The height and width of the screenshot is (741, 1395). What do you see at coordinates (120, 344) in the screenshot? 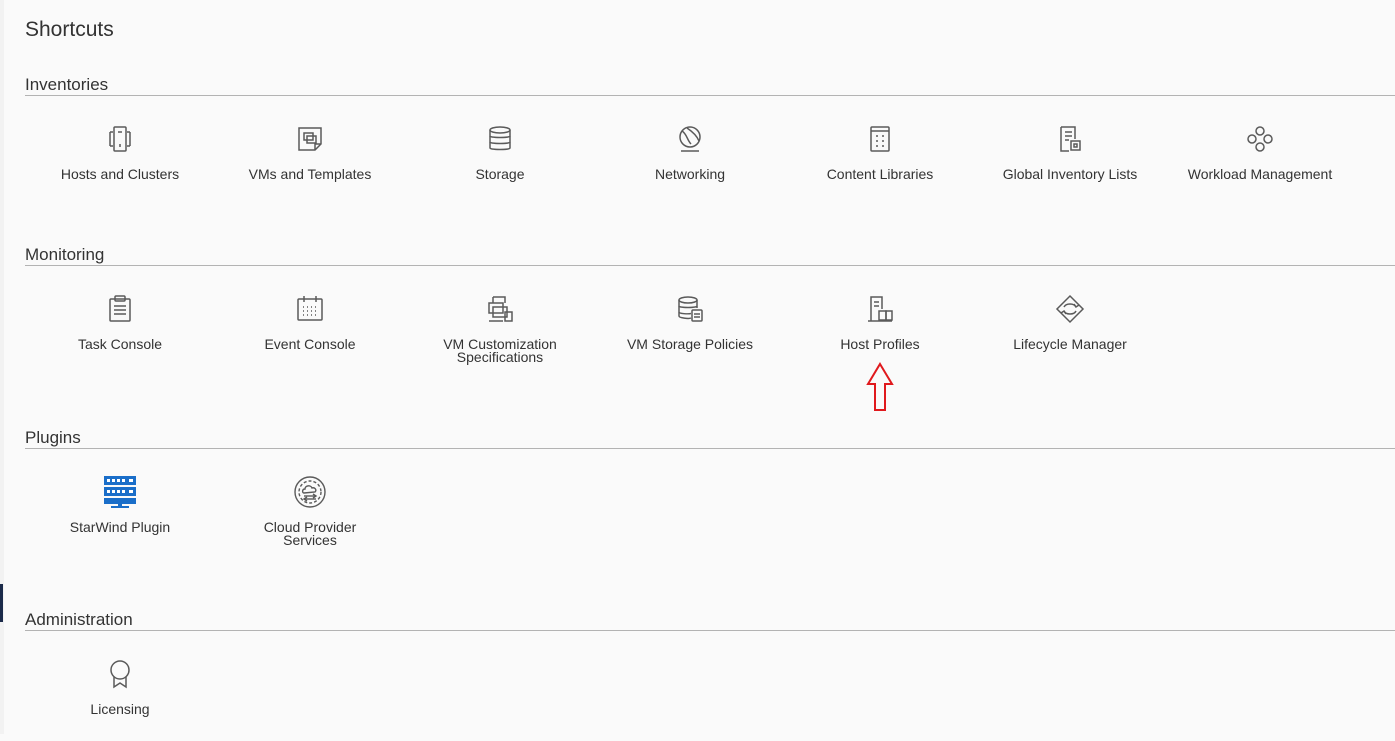
I see `shortcut-label: Task Console` at bounding box center [120, 344].